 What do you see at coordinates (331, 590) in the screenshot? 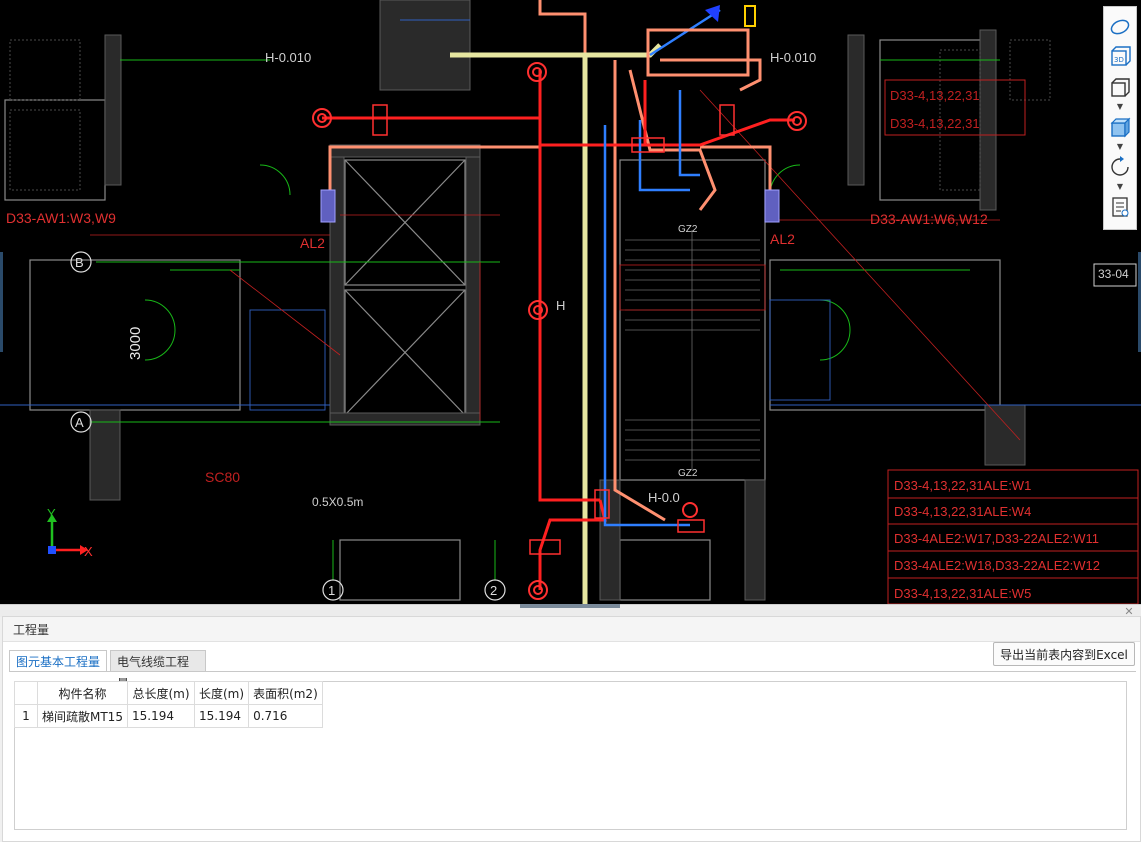
I see `axis-label-1: 1` at bounding box center [331, 590].